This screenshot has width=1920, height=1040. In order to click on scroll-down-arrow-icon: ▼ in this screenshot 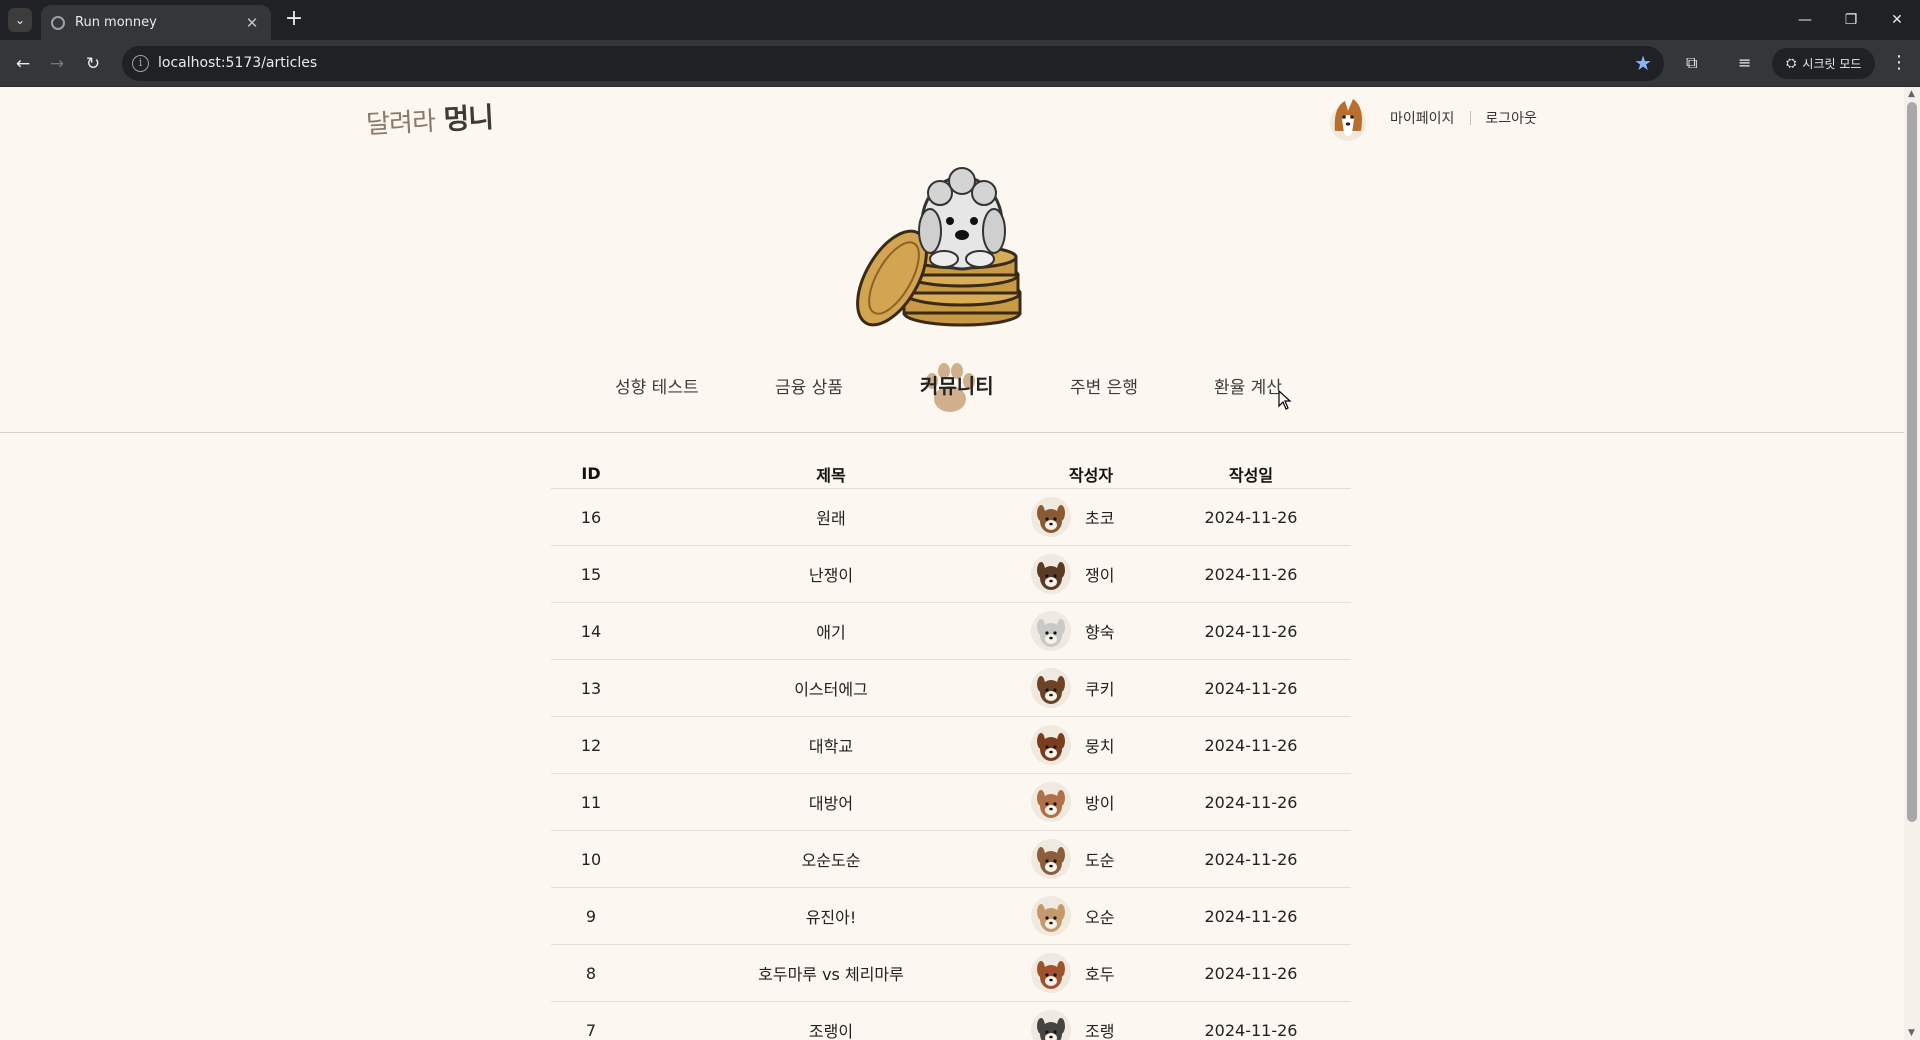, I will do `click(1911, 1033)`.